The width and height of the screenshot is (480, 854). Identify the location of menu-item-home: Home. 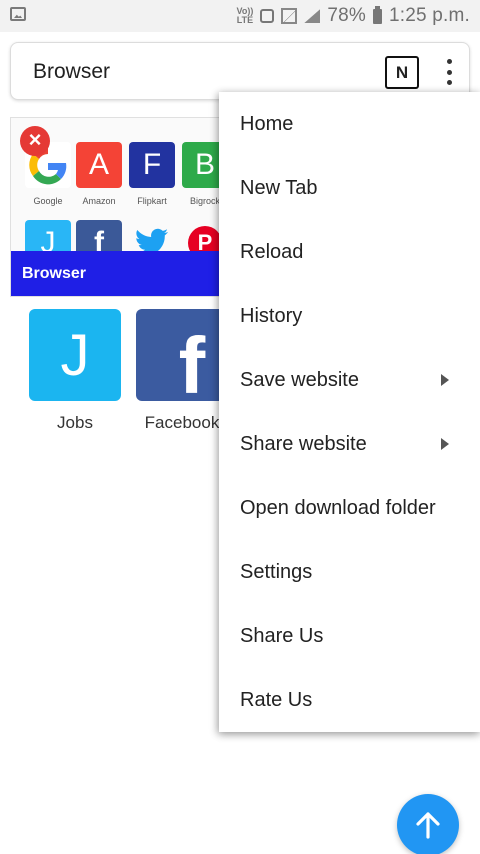
(349, 124).